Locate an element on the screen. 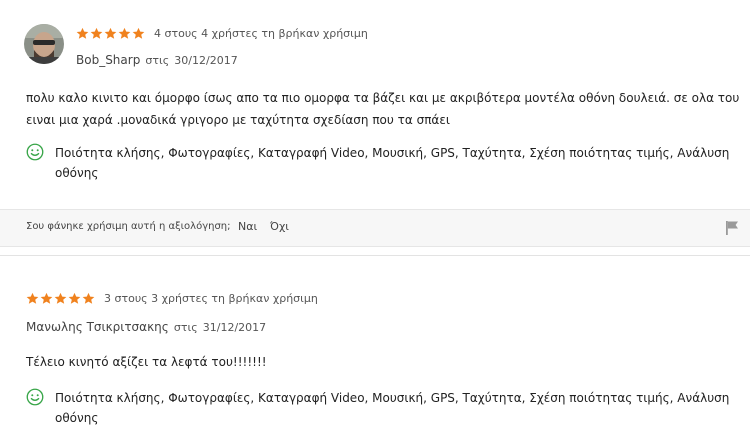 The image size is (750, 436). author-name: Μανωλης Τσικριτσακης is located at coordinates (97, 327).